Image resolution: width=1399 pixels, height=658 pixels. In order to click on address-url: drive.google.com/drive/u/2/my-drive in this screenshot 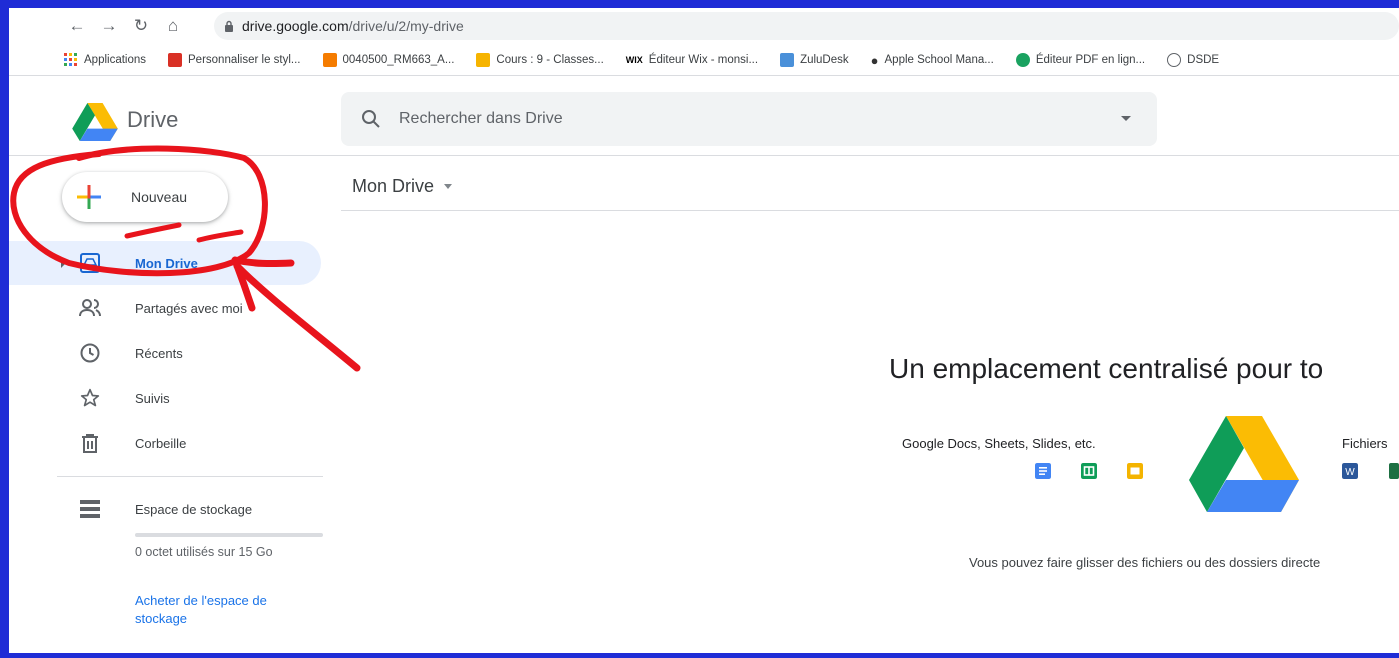, I will do `click(353, 26)`.